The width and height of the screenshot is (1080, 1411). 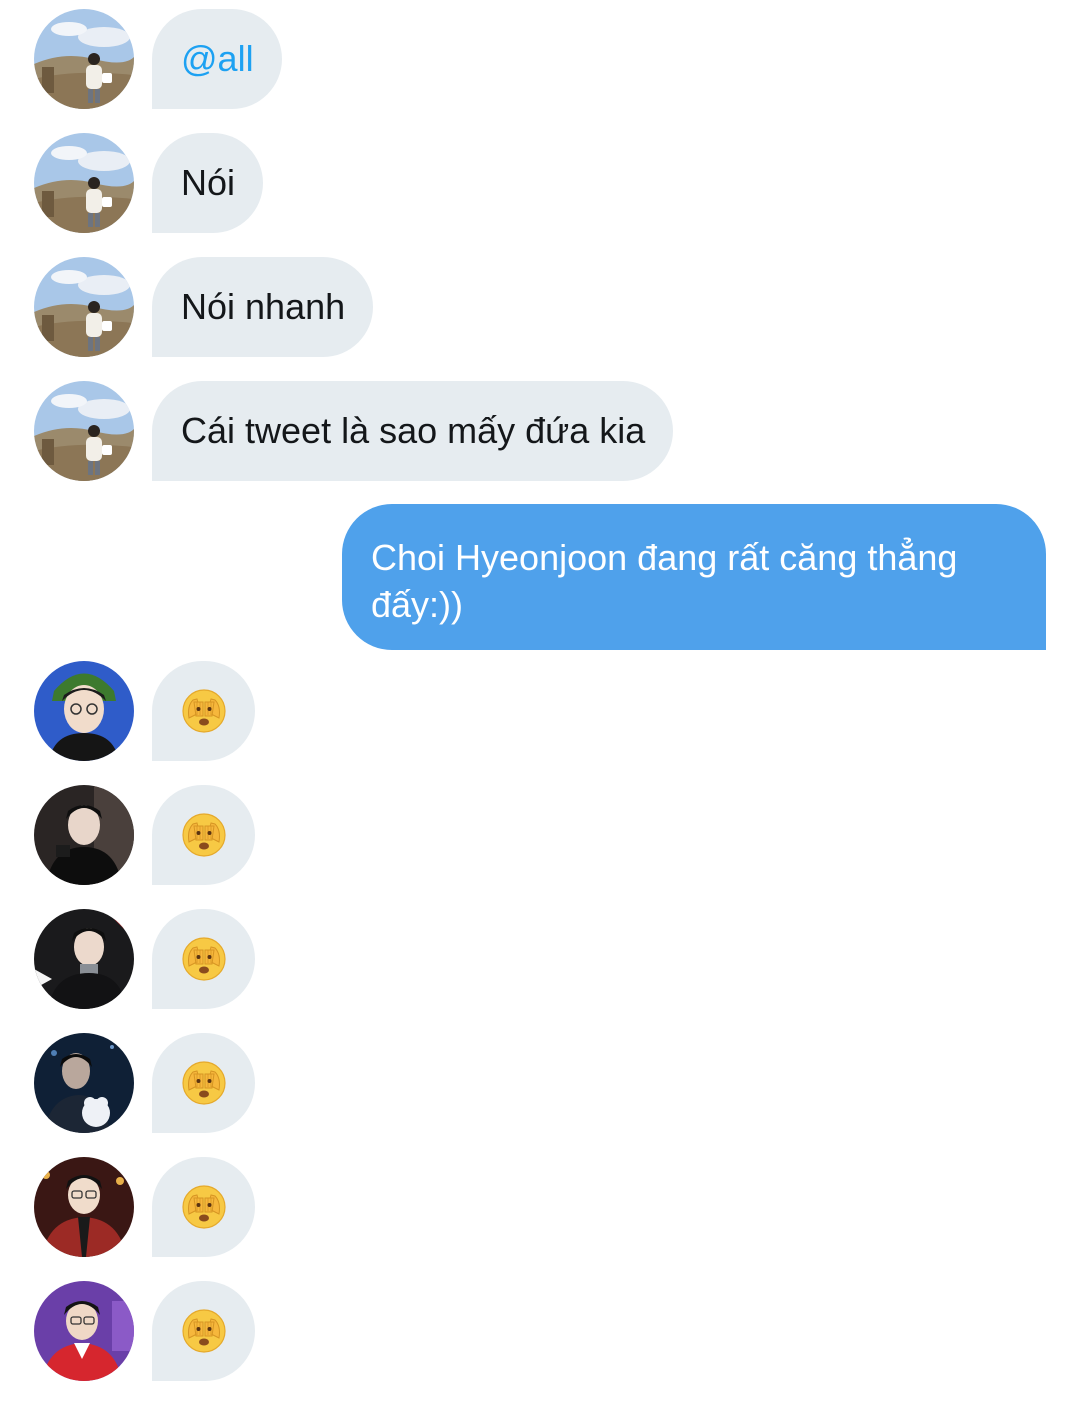 I want to click on message-text: Cái tweet là sao mấy đứa kia, so click(x=413, y=430).